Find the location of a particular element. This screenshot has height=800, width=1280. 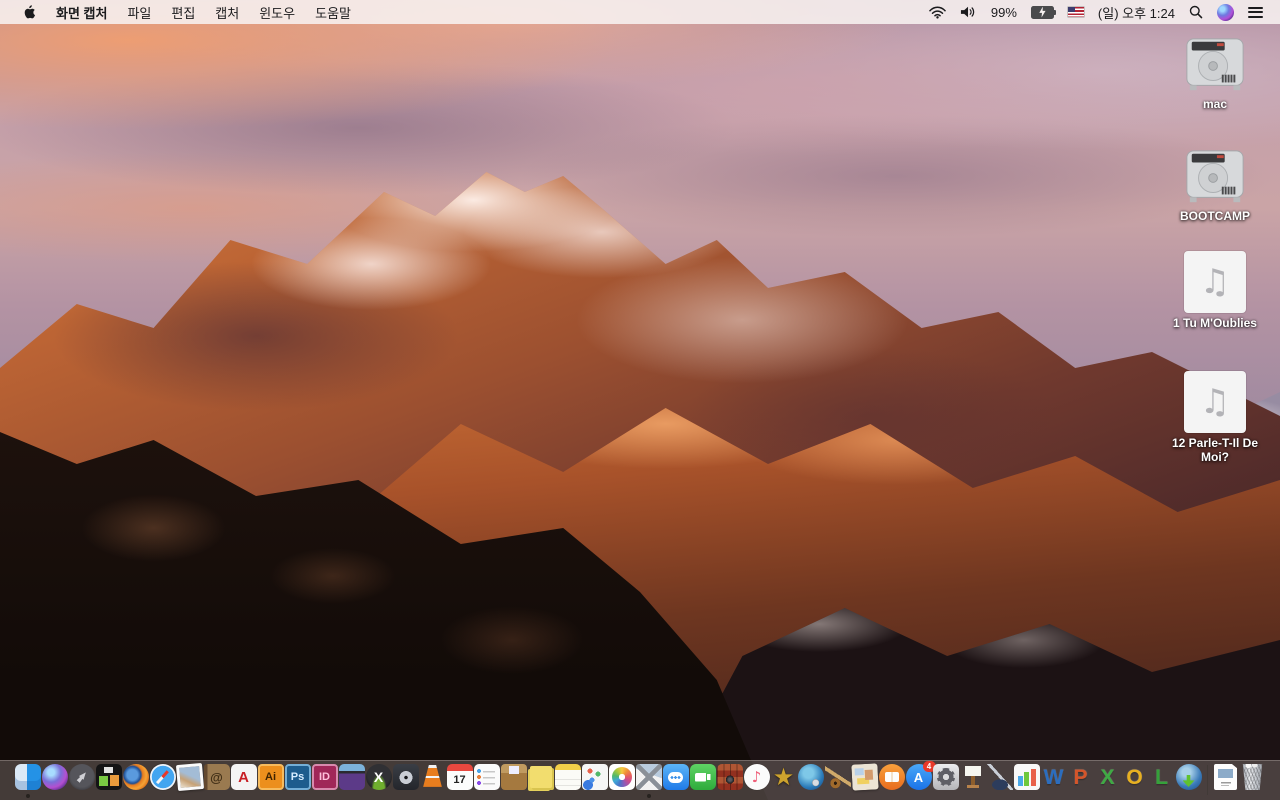

dock-icon-photos is located at coordinates (621, 782).